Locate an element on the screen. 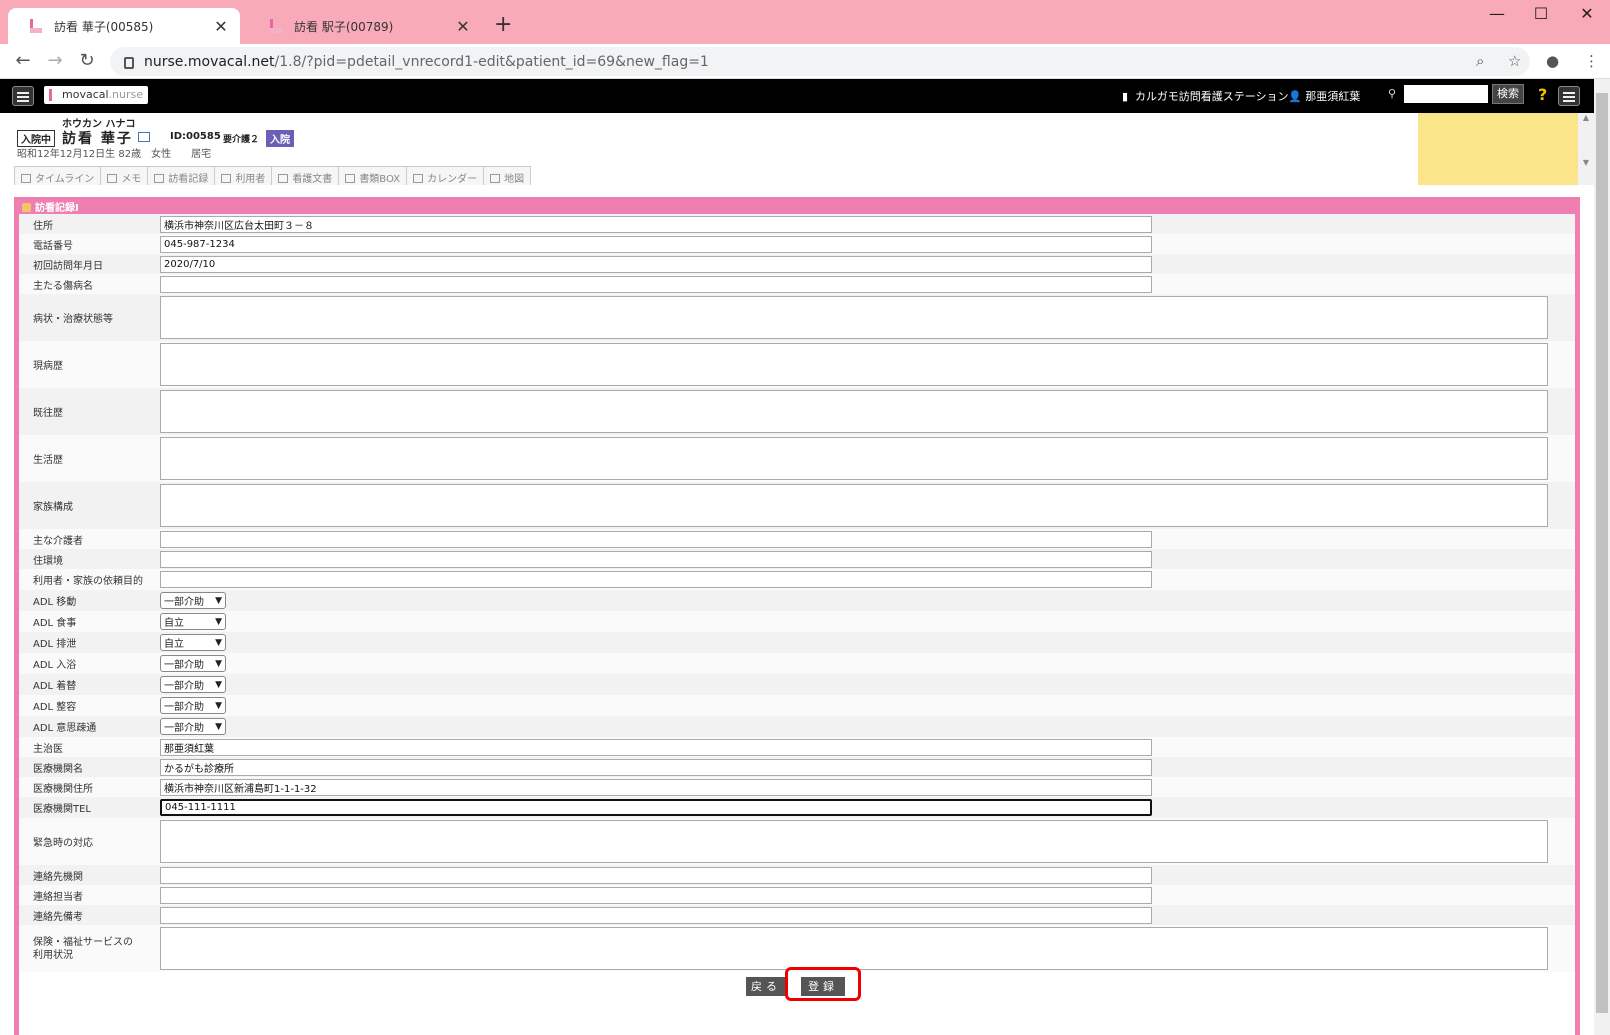 The height and width of the screenshot is (1035, 1610). form-row: 保険・福祉サービスの利用状況 is located at coordinates (797, 948).